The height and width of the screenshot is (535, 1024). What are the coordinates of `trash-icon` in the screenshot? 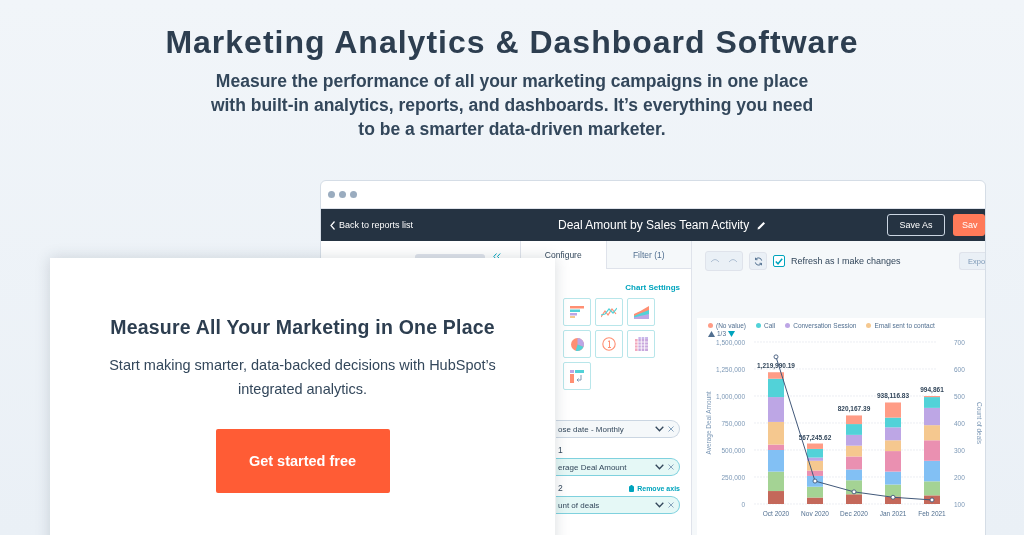 It's located at (632, 488).